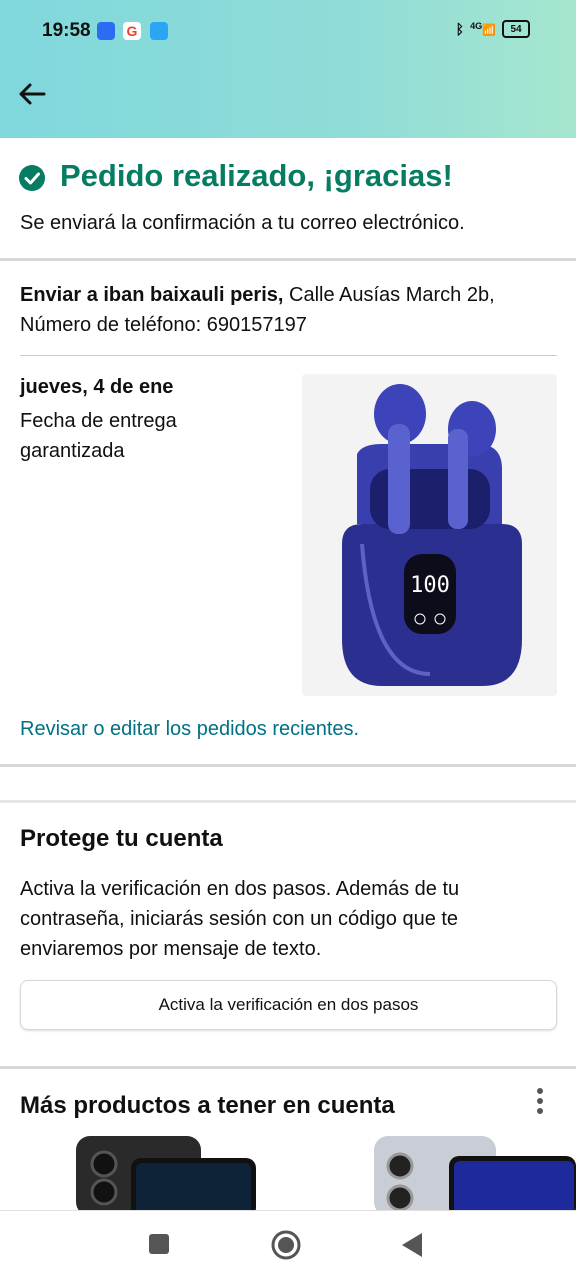 The height and width of the screenshot is (1281, 576). Describe the element at coordinates (189, 729) in the screenshot. I see `review-orders-link: Revisar o editar los pedidos recientes.` at that location.